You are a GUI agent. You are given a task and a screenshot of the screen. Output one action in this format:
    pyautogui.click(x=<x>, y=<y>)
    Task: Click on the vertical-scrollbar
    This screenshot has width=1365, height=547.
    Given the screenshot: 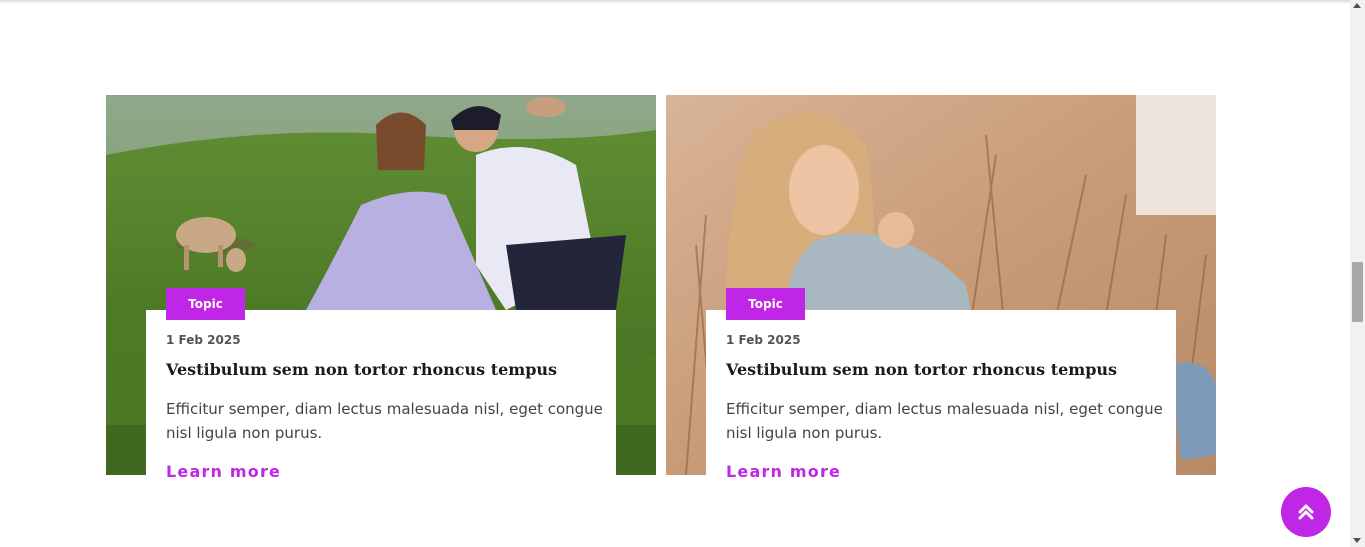 What is the action you would take?
    pyautogui.click(x=1357, y=273)
    